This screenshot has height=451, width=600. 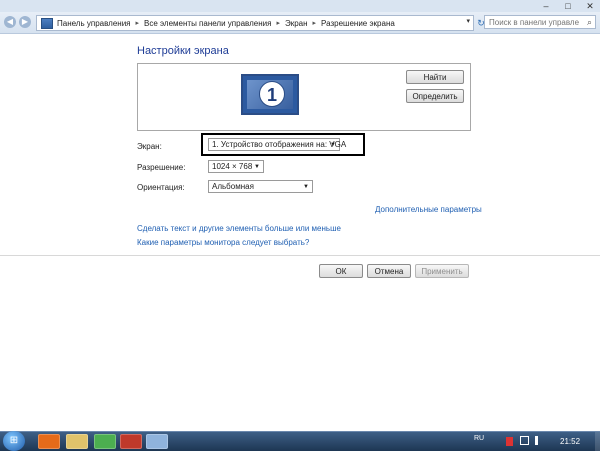 I want to click on monitor-number-badge: 1, so click(x=272, y=94).